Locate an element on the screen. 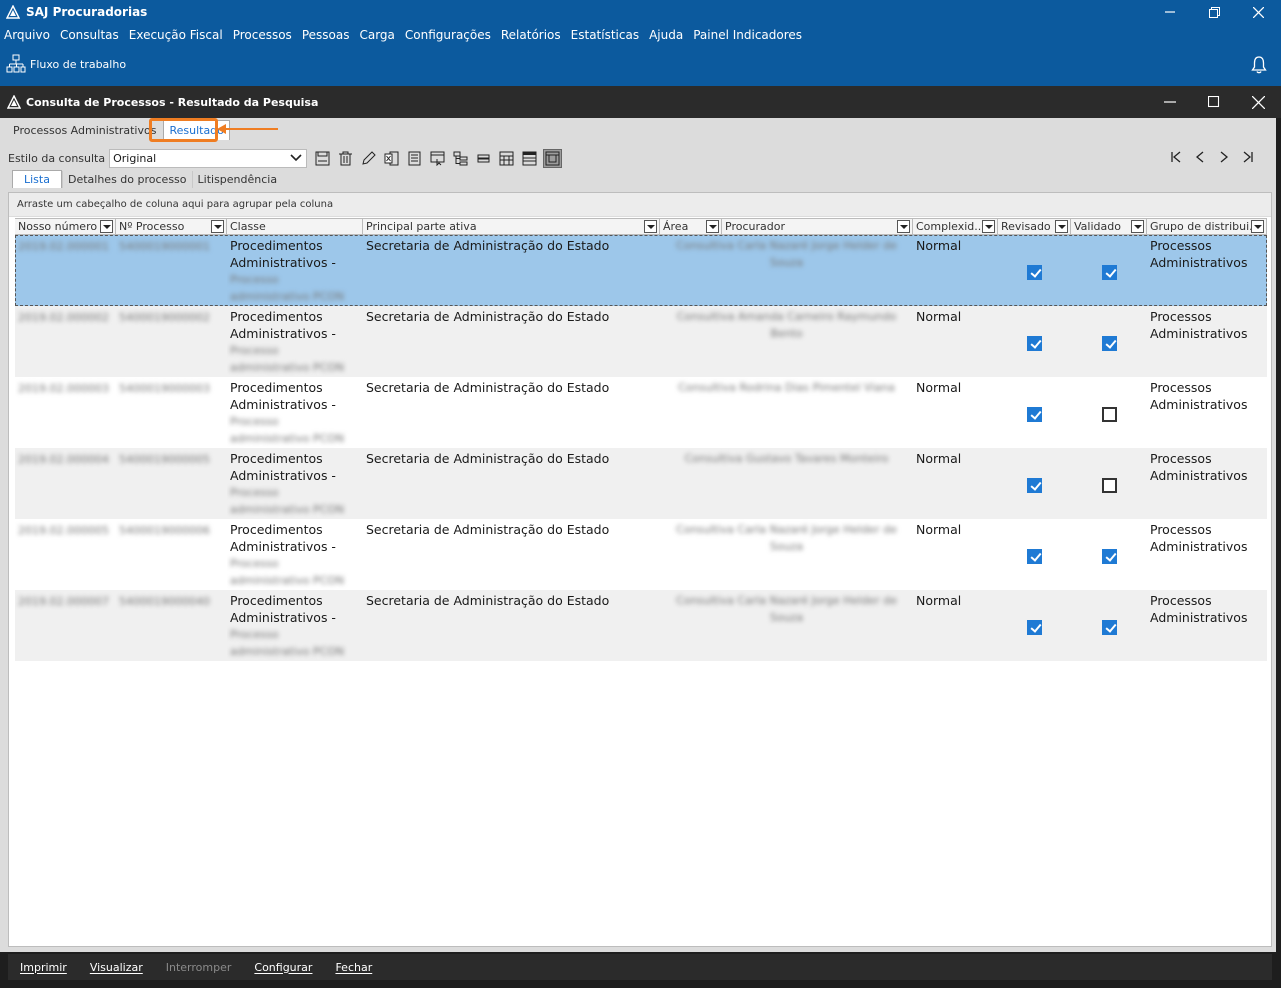 The width and height of the screenshot is (1281, 988). style-select: Original is located at coordinates (208, 158).